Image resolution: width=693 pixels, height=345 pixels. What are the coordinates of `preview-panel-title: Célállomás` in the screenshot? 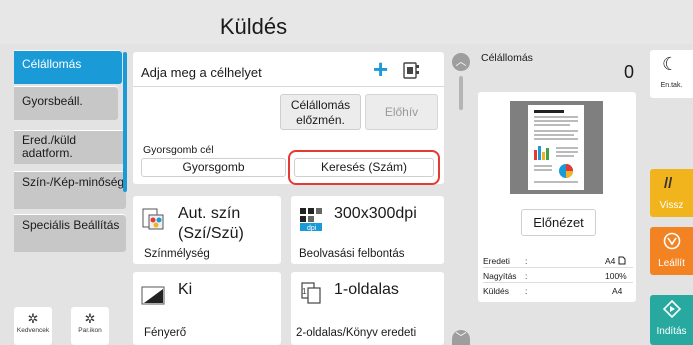 It's located at (507, 58).